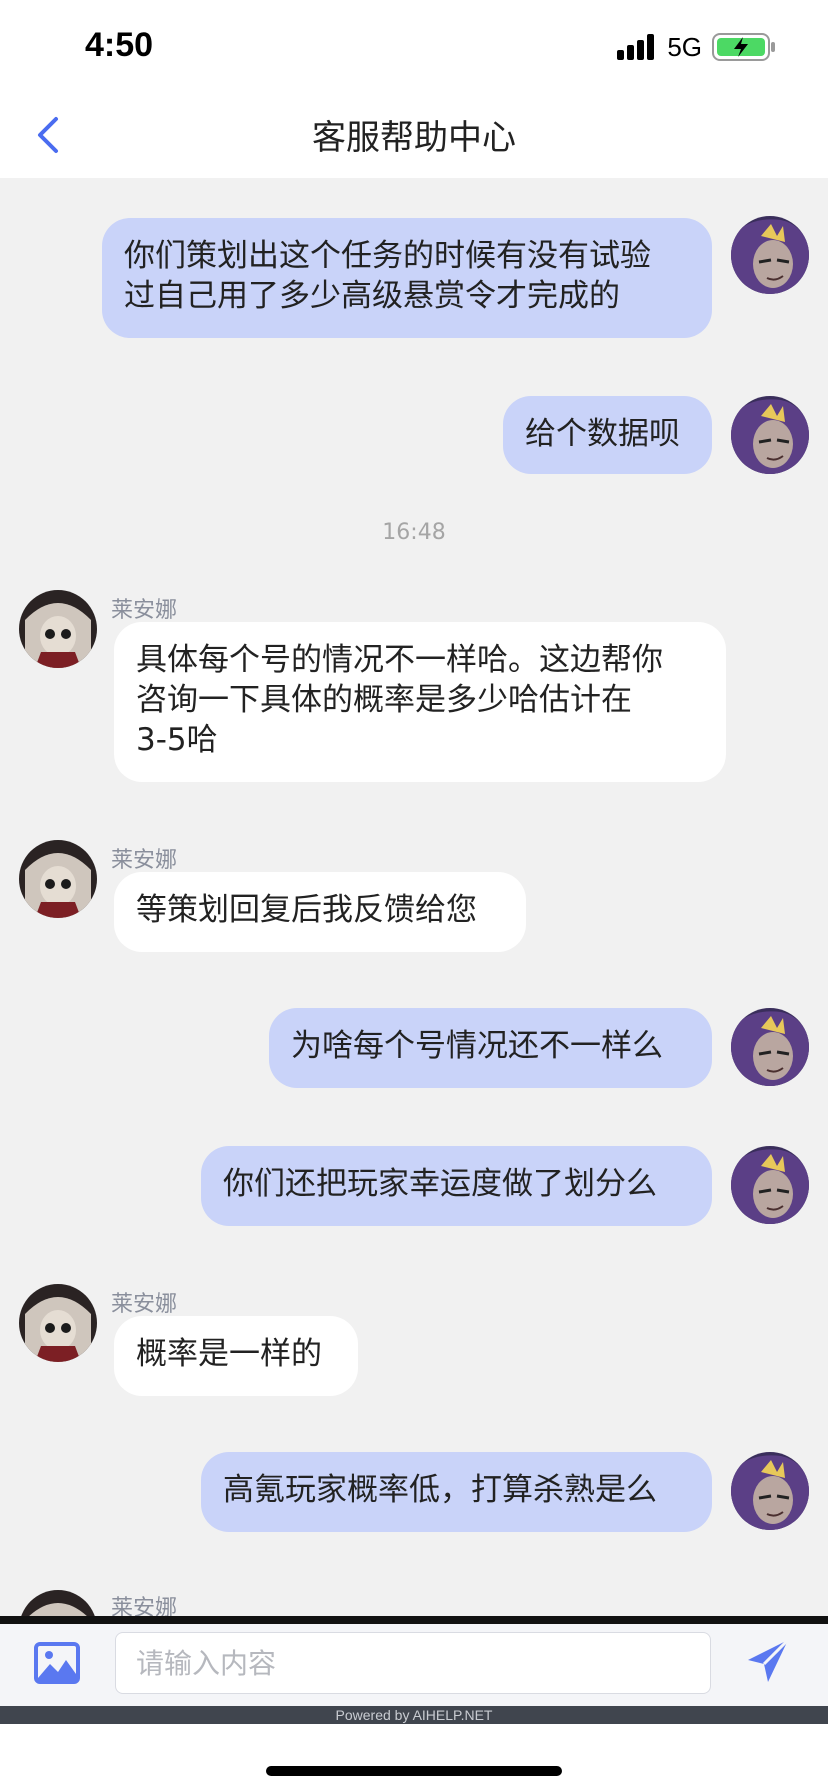 The image size is (828, 1792). I want to click on message-line: 过自己用了多少高级悬赏令才完成的, so click(372, 296).